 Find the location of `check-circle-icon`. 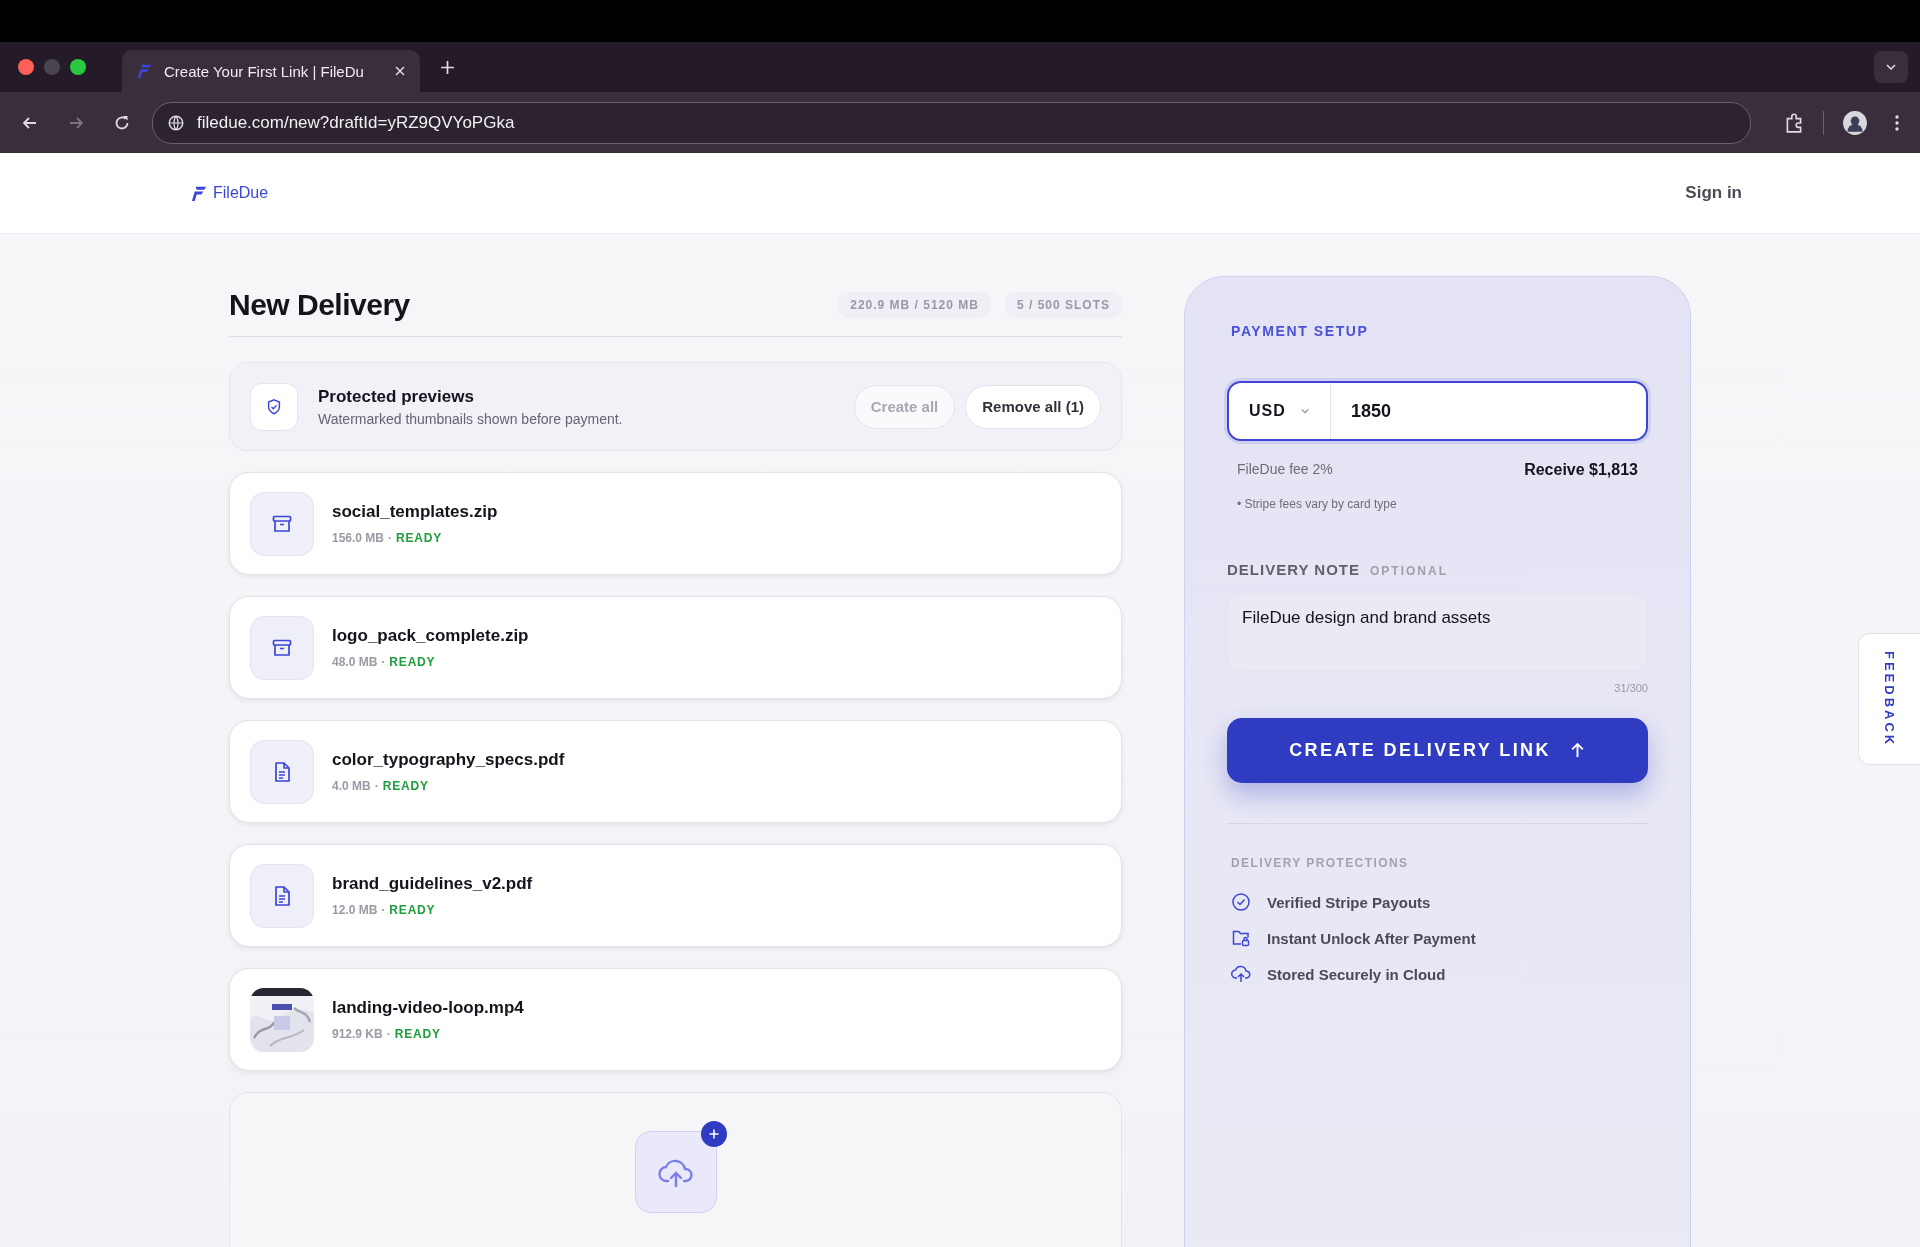

check-circle-icon is located at coordinates (1241, 902).